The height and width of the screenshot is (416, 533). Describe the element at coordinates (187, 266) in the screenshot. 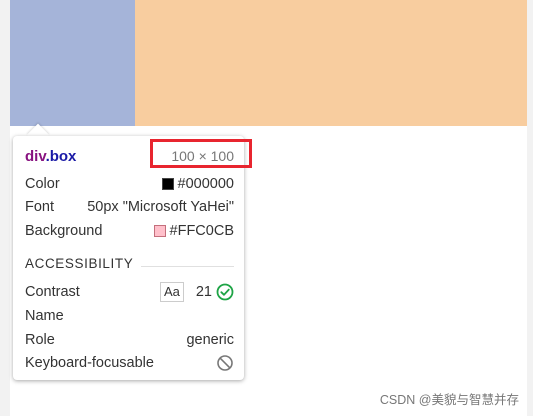

I see `section-divider` at that location.